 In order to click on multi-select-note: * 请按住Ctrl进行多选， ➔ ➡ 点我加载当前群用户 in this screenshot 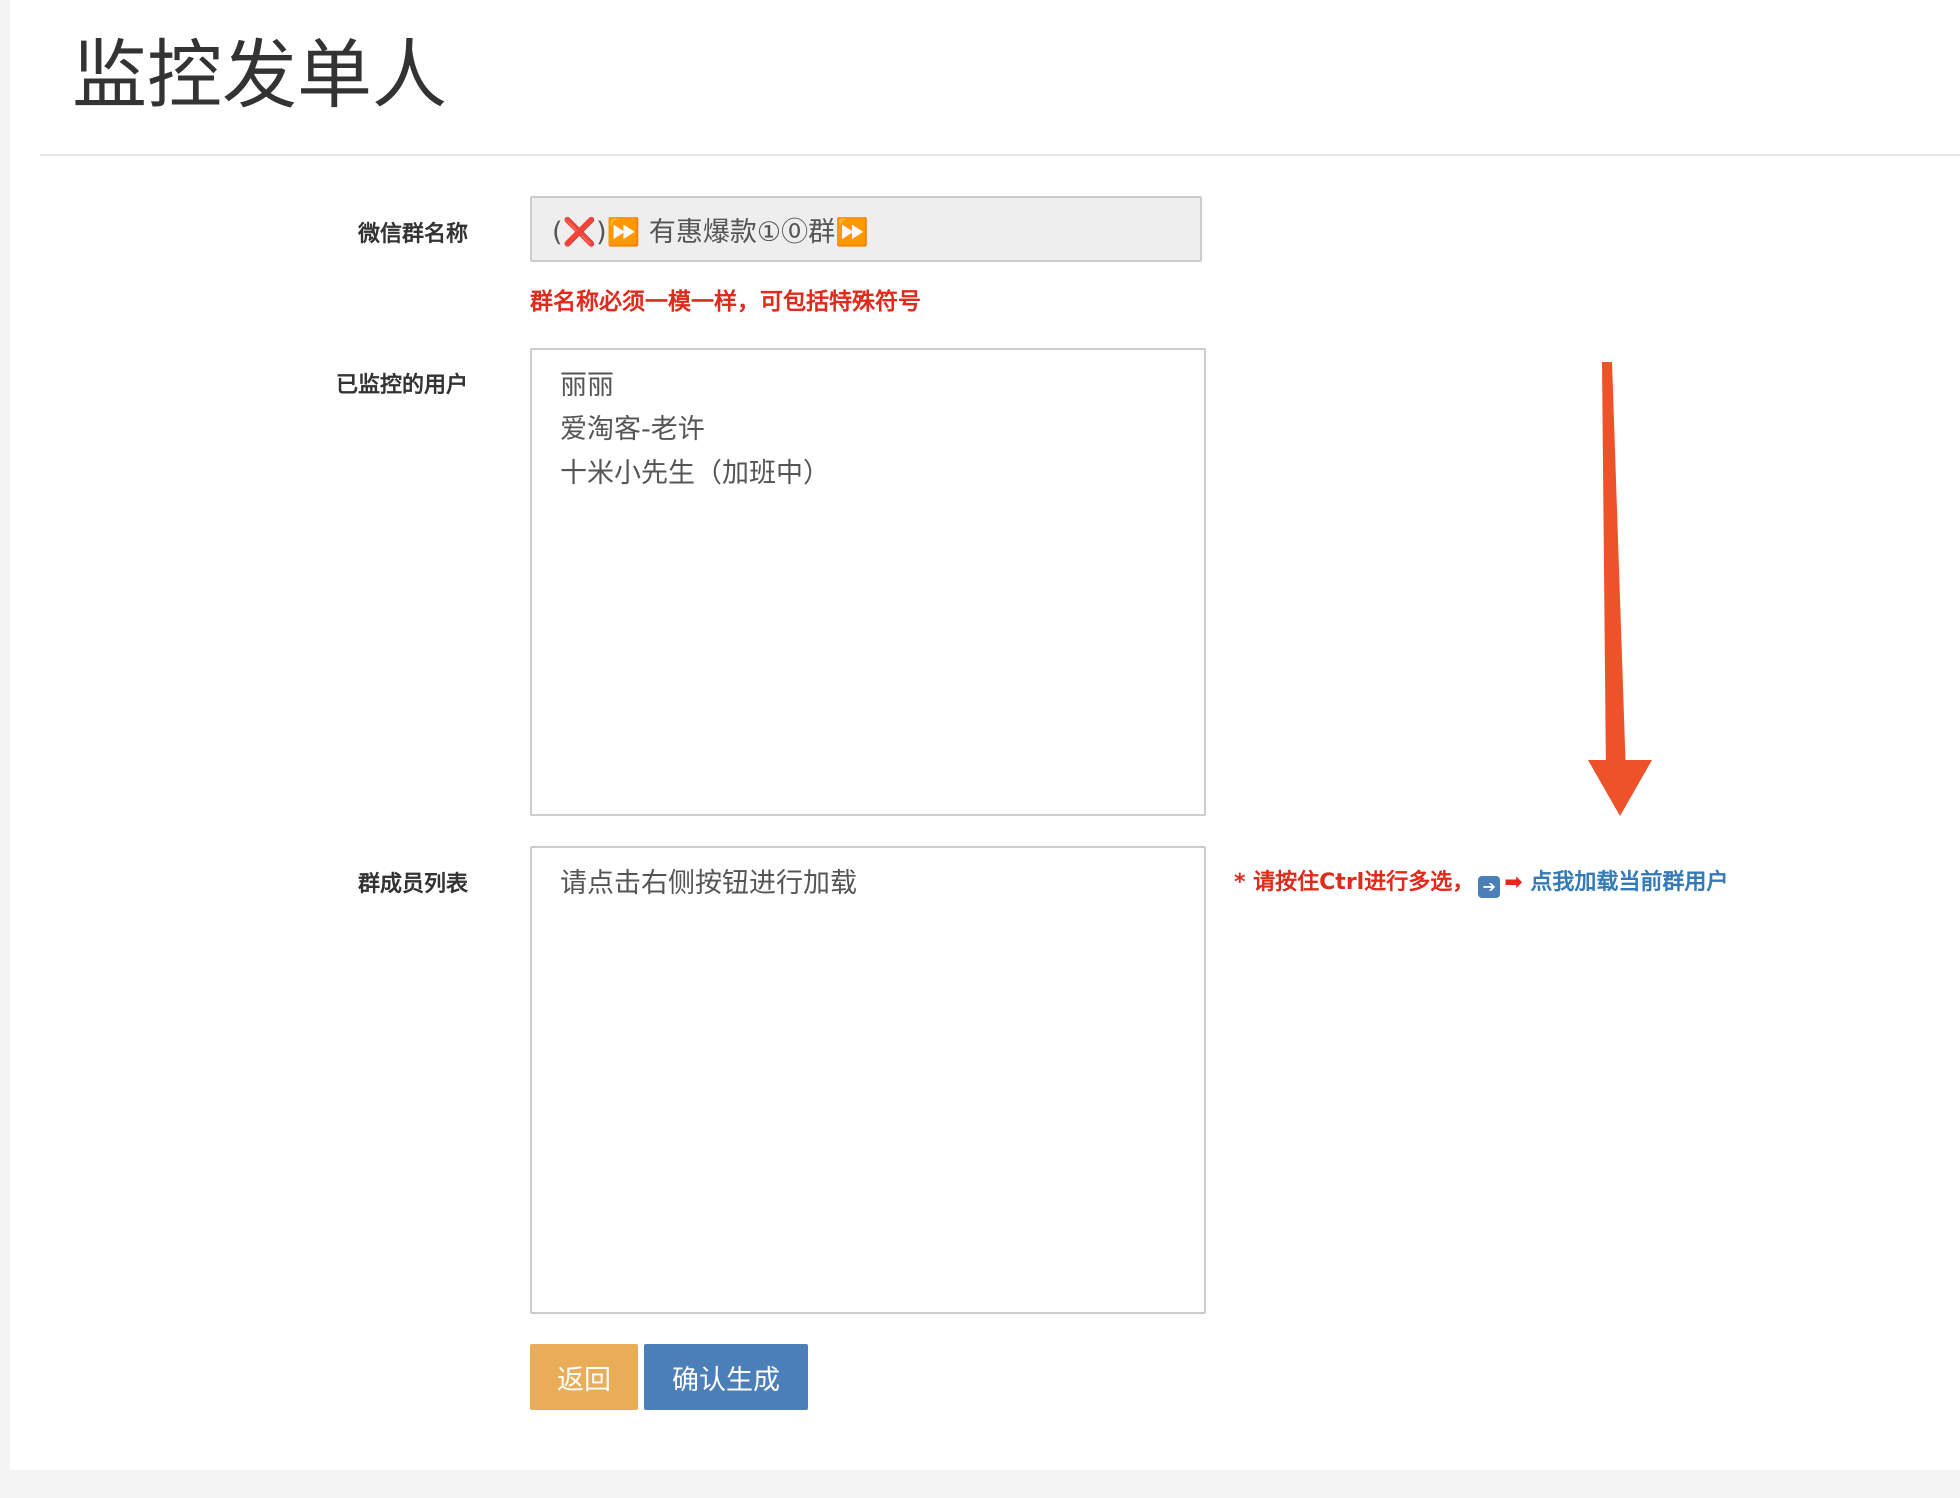, I will do `click(1481, 881)`.